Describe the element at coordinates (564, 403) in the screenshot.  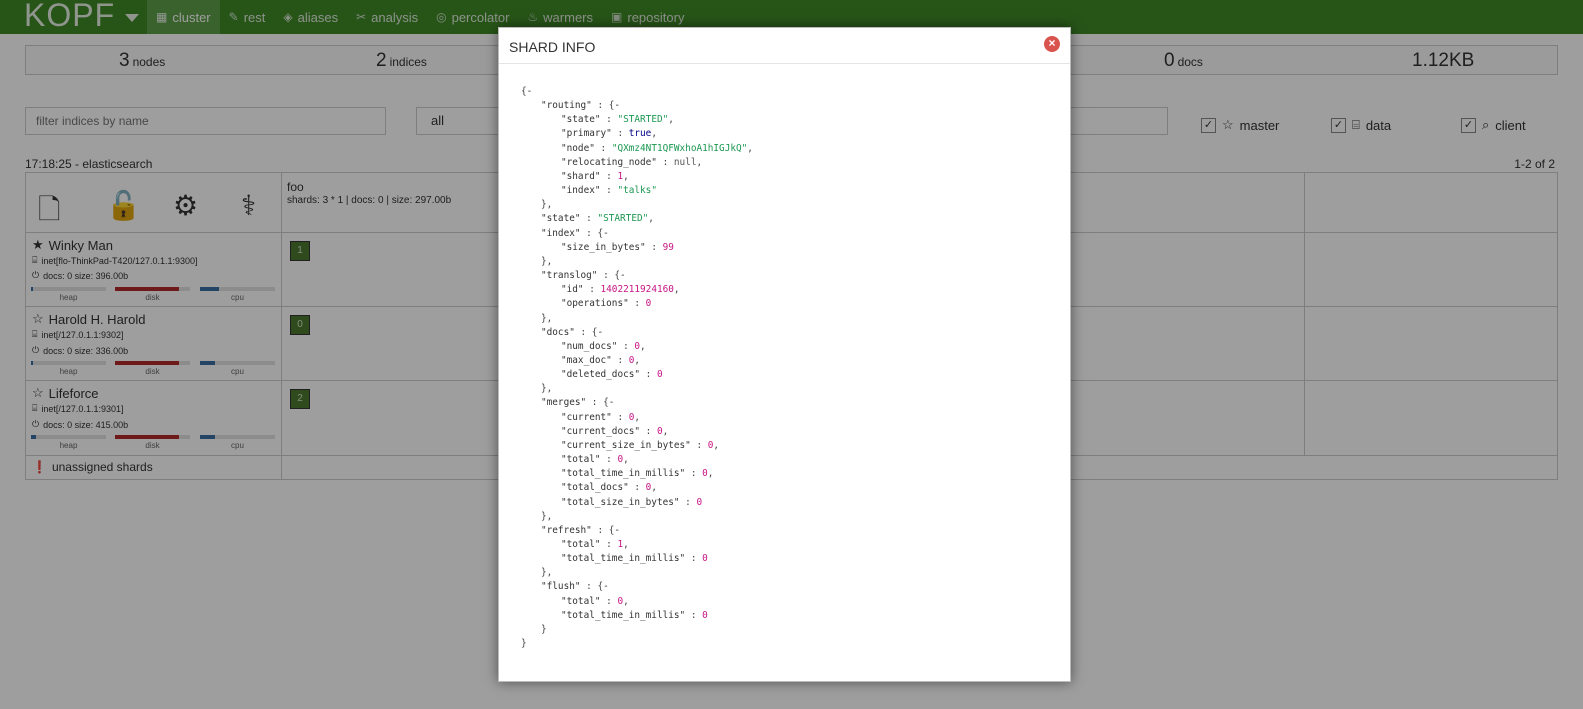
I see `json-token: "merges"` at that location.